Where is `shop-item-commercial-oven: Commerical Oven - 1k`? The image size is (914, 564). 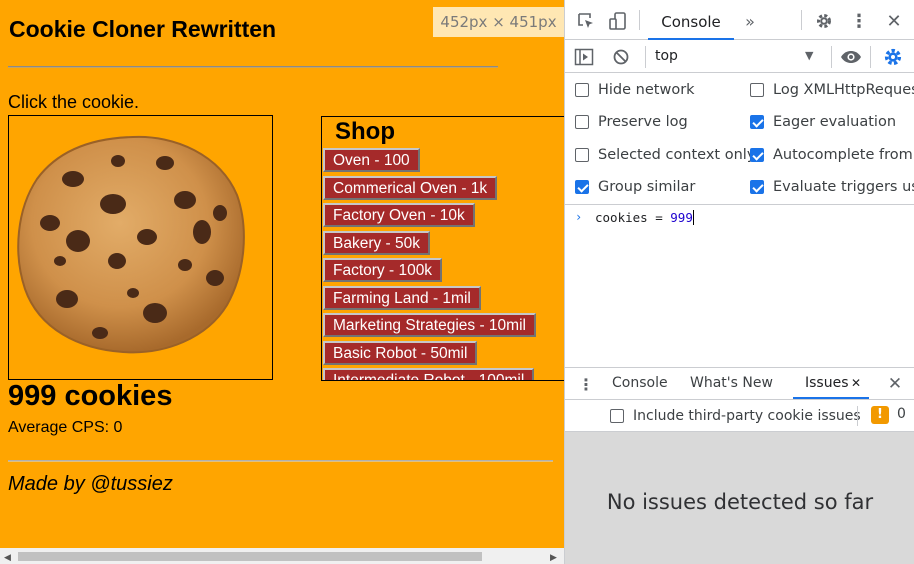
shop-item-commercial-oven: Commerical Oven - 1k is located at coordinates (410, 188).